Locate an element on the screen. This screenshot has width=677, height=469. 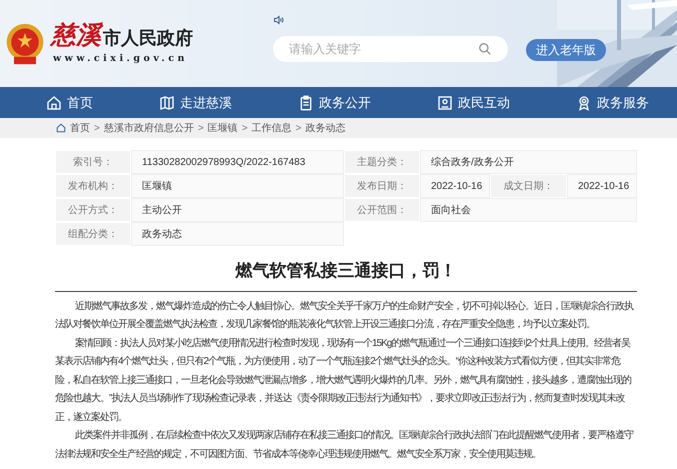
elder-mode-button: 进入老年版 is located at coordinates (566, 50).